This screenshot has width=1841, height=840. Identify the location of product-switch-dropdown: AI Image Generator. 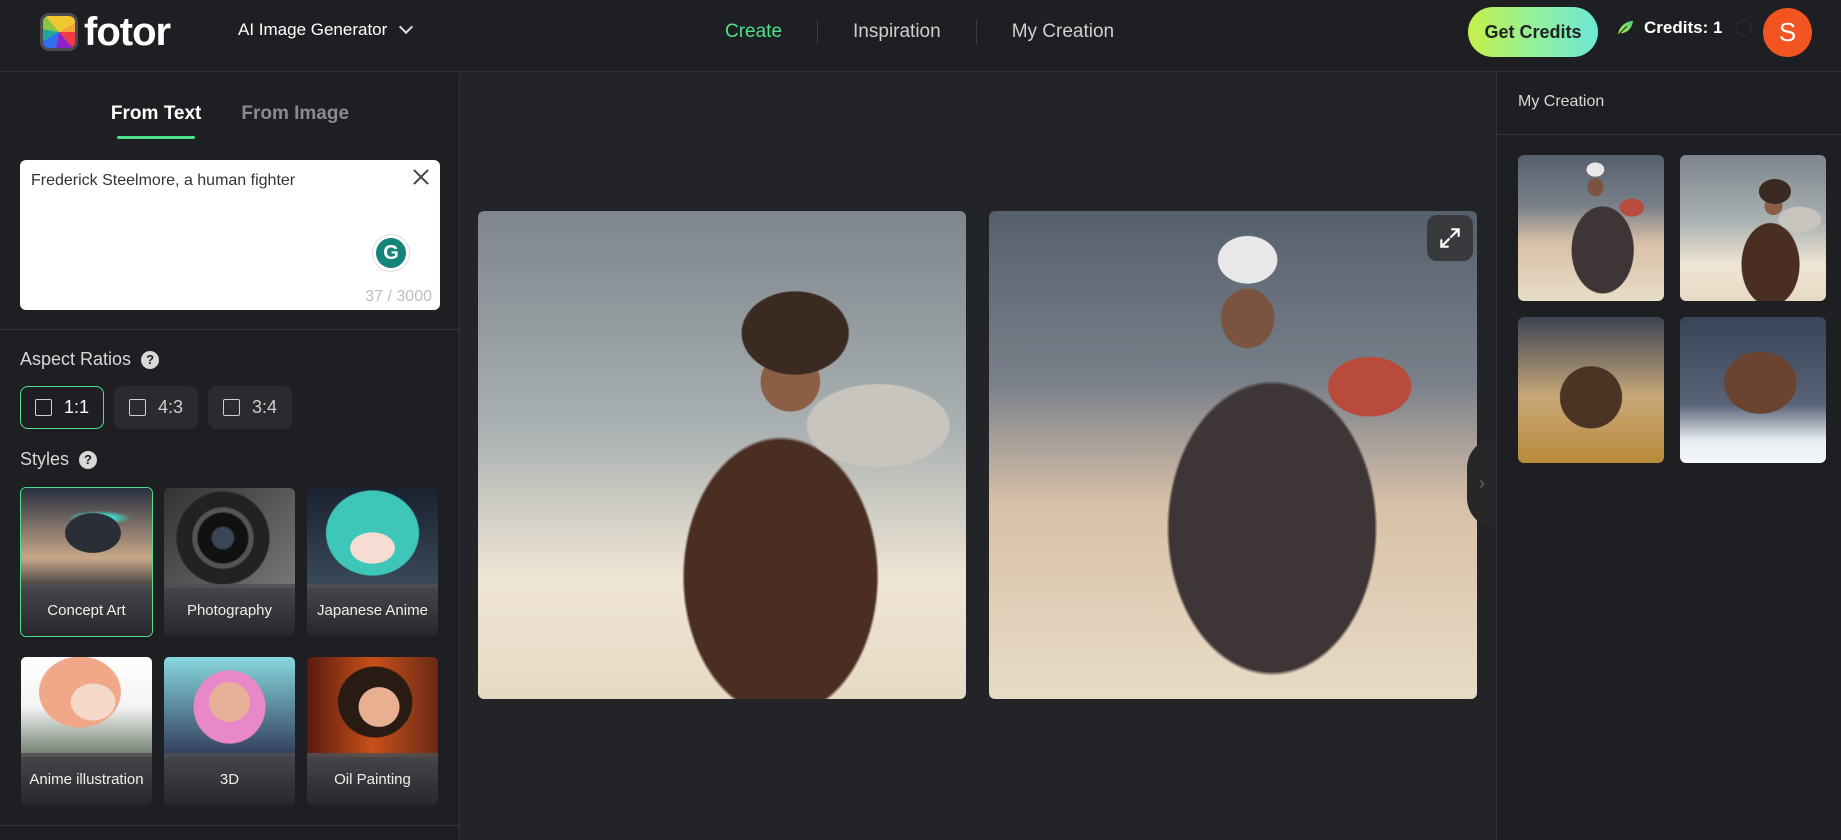
(326, 29).